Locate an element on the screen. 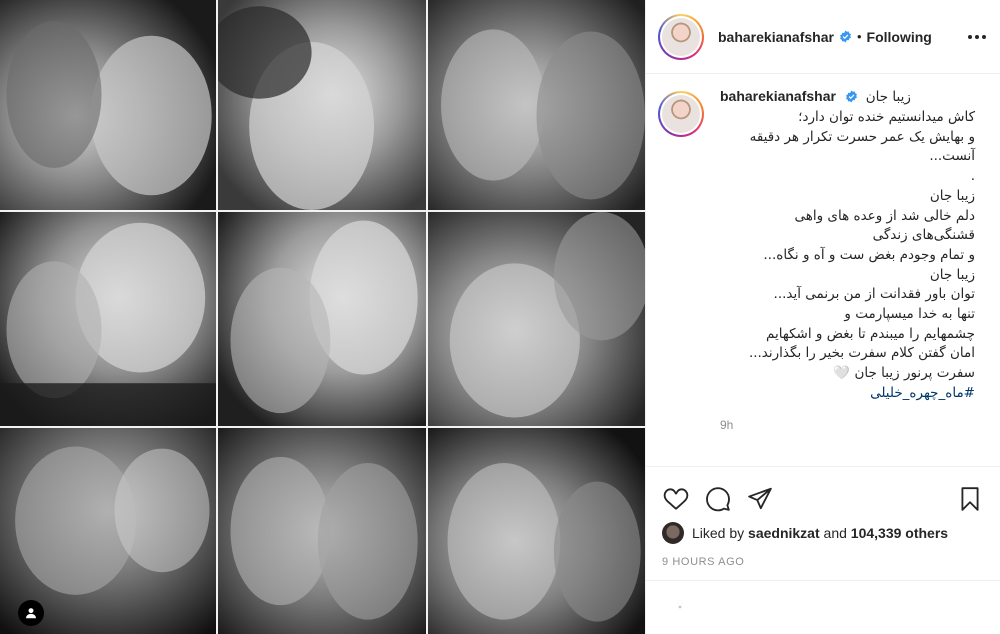 The height and width of the screenshot is (634, 1000). user-tag-icon is located at coordinates (31, 613).